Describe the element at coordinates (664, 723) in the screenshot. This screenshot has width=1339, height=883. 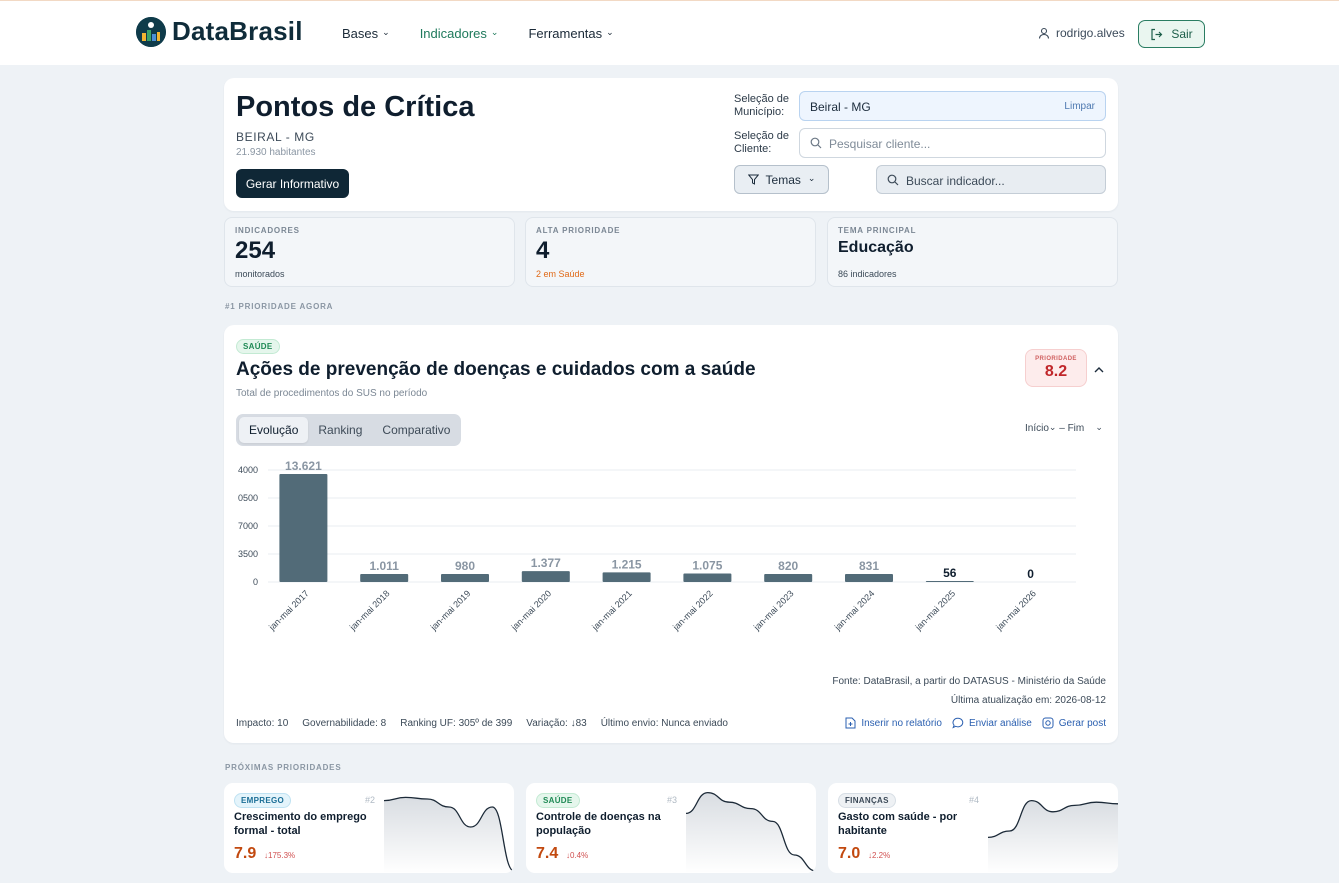
I see `ultimo-envio: Último envio: Nunca enviado` at that location.